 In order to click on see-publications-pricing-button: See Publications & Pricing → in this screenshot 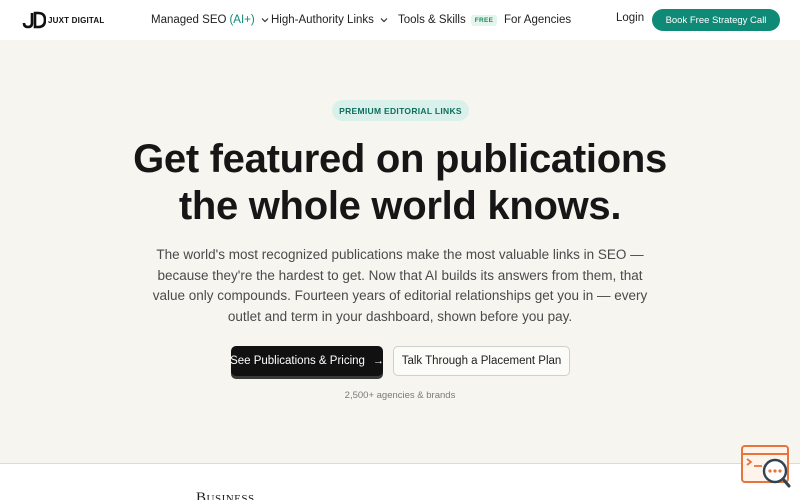, I will do `click(307, 361)`.